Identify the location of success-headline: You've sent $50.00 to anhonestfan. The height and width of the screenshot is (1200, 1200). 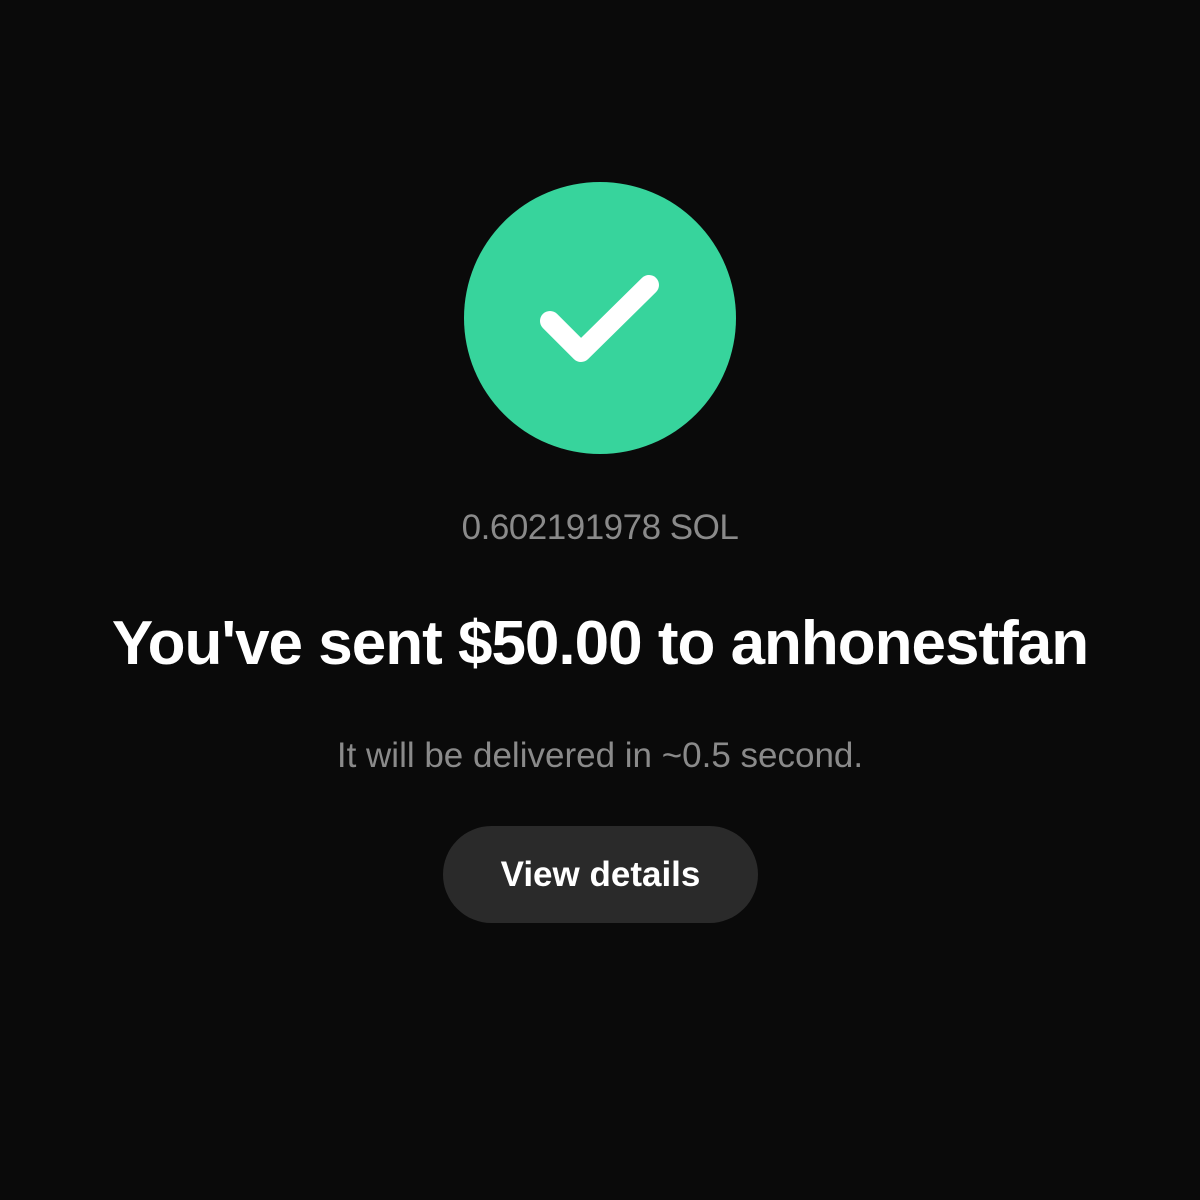
(600, 643).